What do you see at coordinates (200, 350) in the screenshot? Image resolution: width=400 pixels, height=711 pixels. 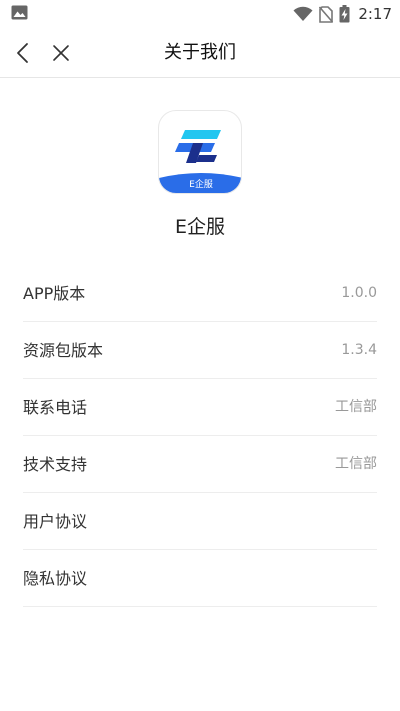 I see `list-item-resource-version: 资源包版本 1.3.4` at bounding box center [200, 350].